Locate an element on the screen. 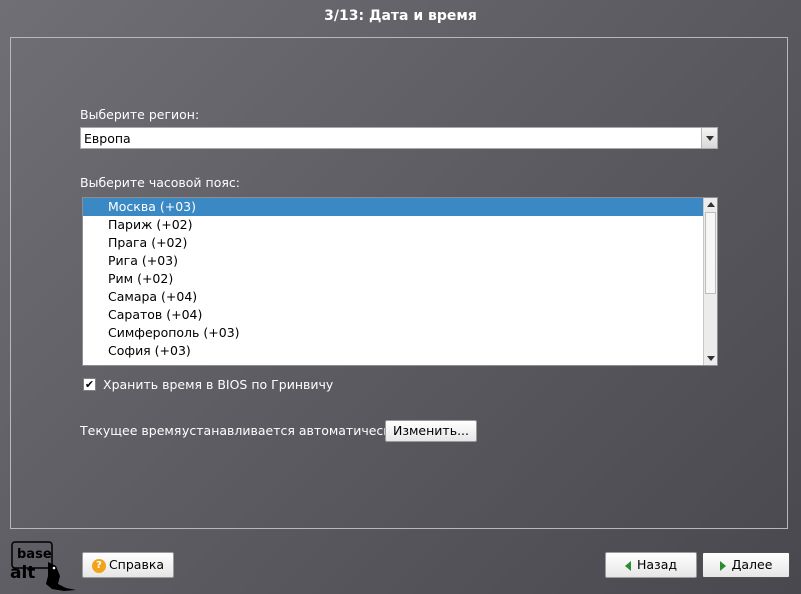 This screenshot has height=594, width=801. back-button-label: Назад is located at coordinates (656, 564).